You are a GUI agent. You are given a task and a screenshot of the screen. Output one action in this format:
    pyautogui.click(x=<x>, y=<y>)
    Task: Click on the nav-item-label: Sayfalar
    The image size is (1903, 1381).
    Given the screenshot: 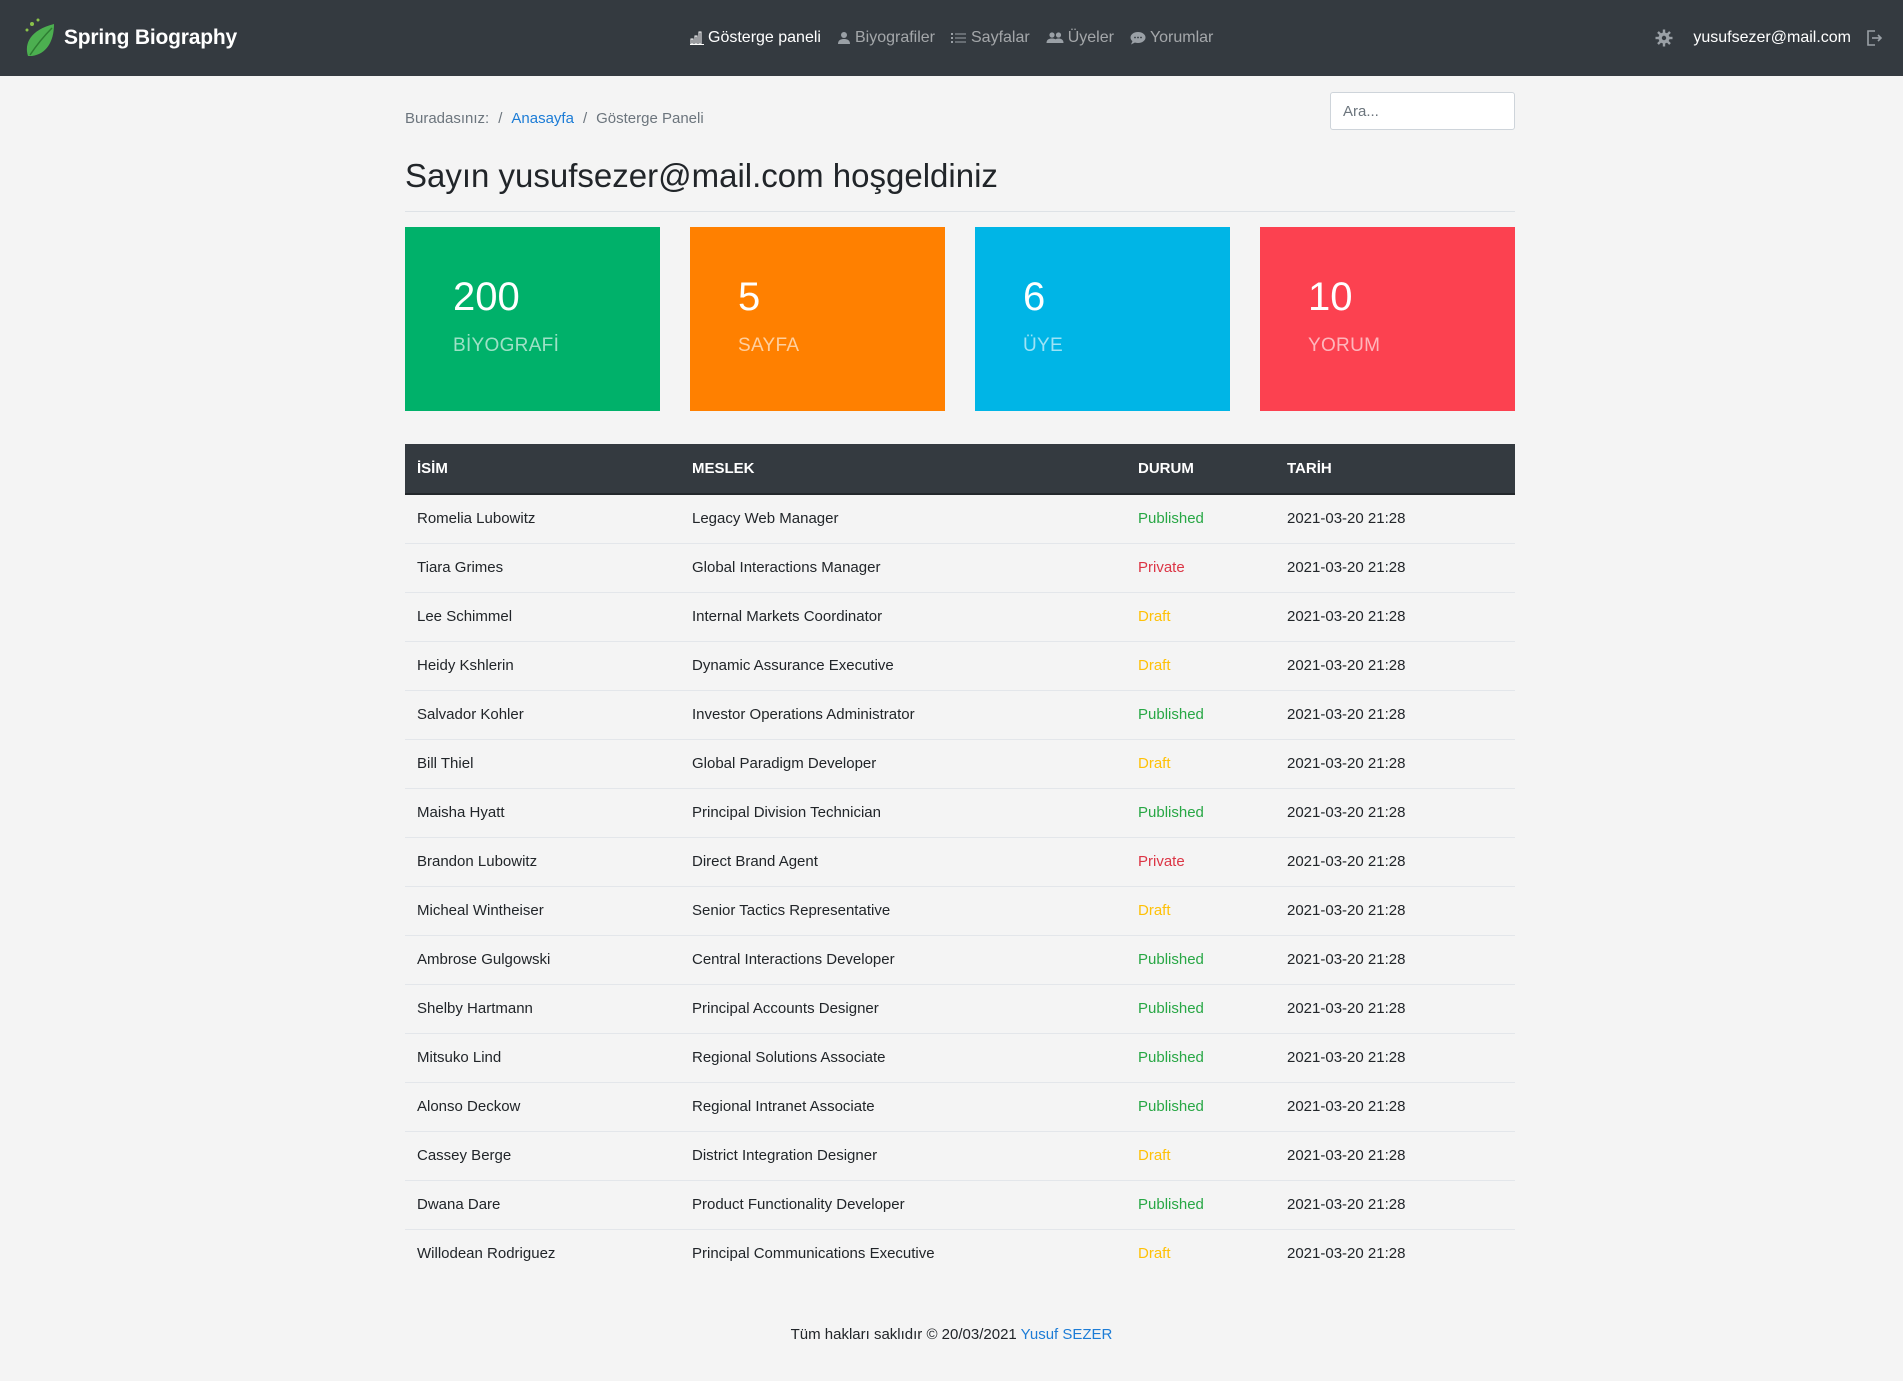 What is the action you would take?
    pyautogui.click(x=1000, y=37)
    